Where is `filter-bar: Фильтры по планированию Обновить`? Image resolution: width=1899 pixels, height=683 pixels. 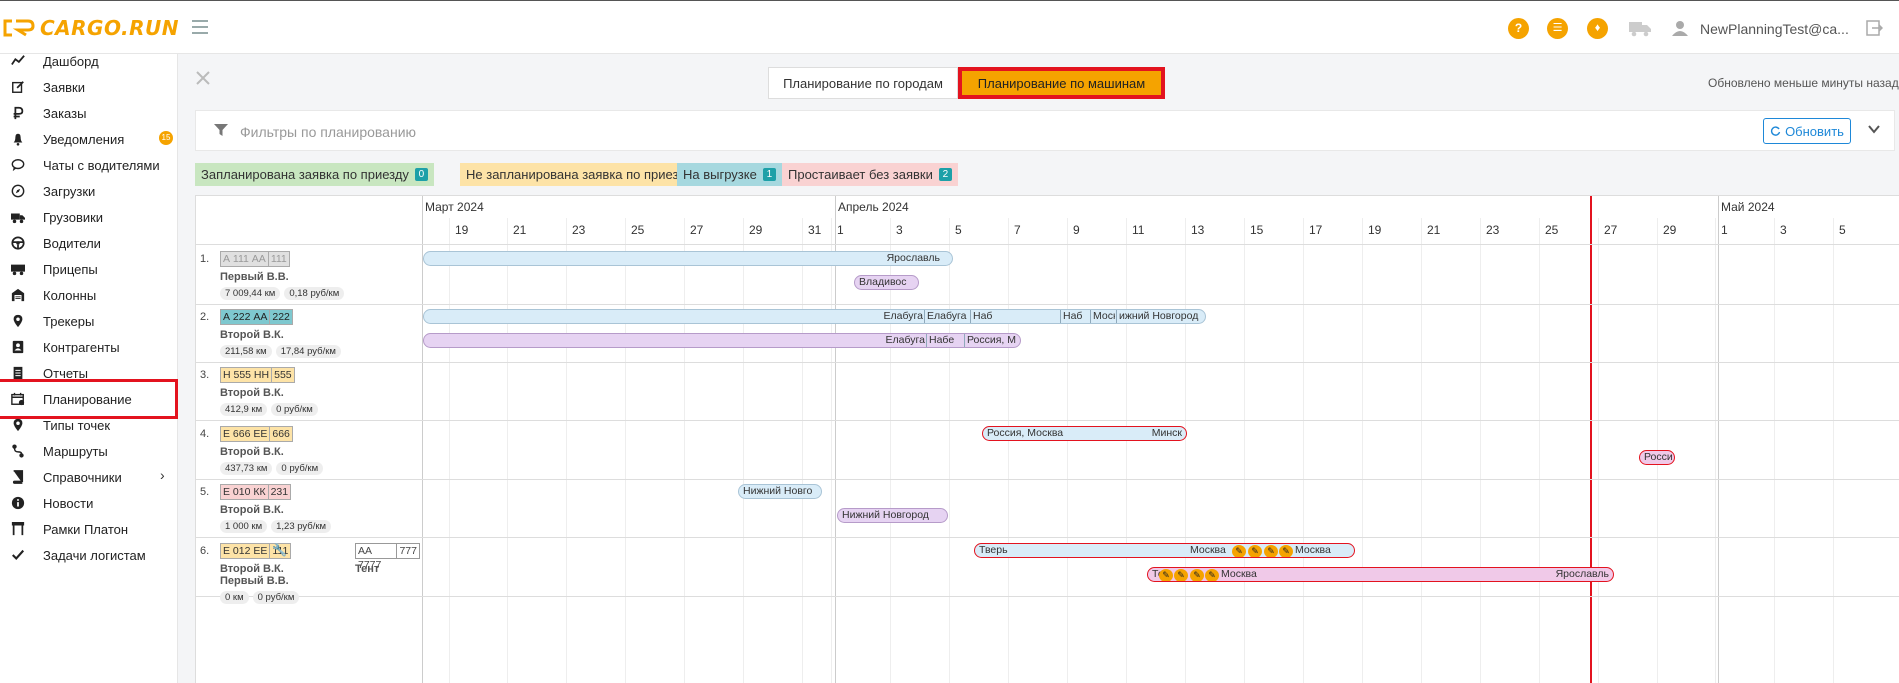 filter-bar: Фильтры по планированию Обновить is located at coordinates (1045, 130).